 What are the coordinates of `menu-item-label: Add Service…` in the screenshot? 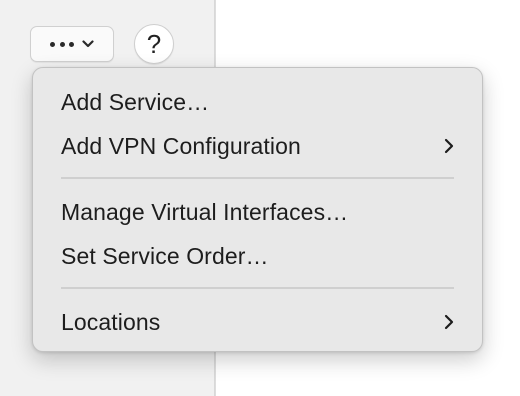 It's located at (135, 101).